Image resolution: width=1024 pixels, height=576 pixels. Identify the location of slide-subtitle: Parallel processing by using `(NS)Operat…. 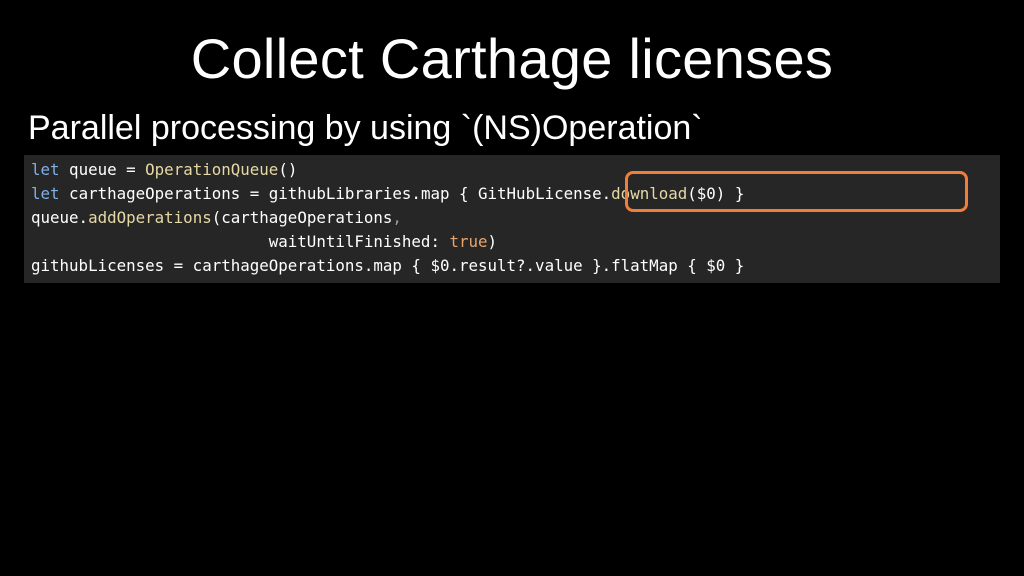
(365, 128).